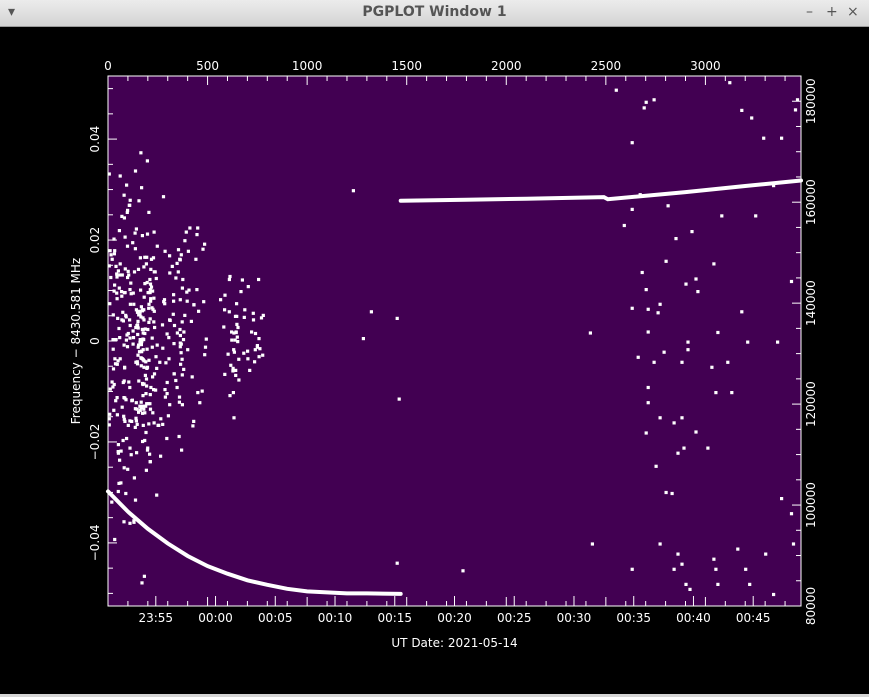 The height and width of the screenshot is (697, 869). Describe the element at coordinates (434, 13) in the screenshot. I see `title-bar: ▾ PGPLOT Window 1 – + ×` at that location.